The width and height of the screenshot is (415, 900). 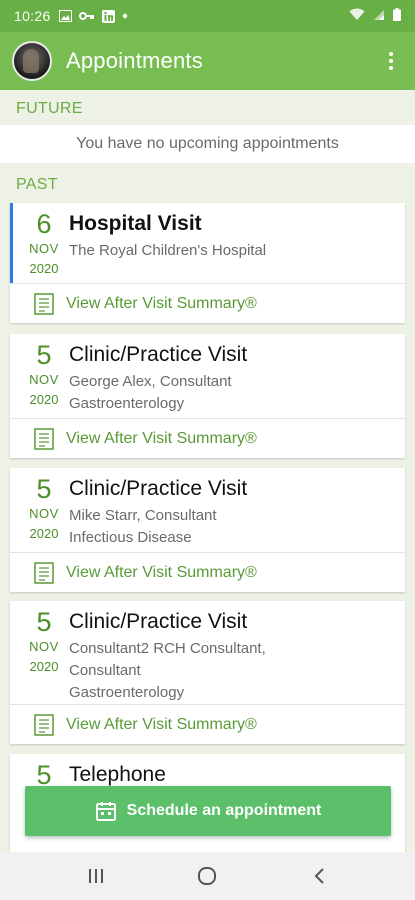 I want to click on system-nav-bar, so click(x=207, y=876).